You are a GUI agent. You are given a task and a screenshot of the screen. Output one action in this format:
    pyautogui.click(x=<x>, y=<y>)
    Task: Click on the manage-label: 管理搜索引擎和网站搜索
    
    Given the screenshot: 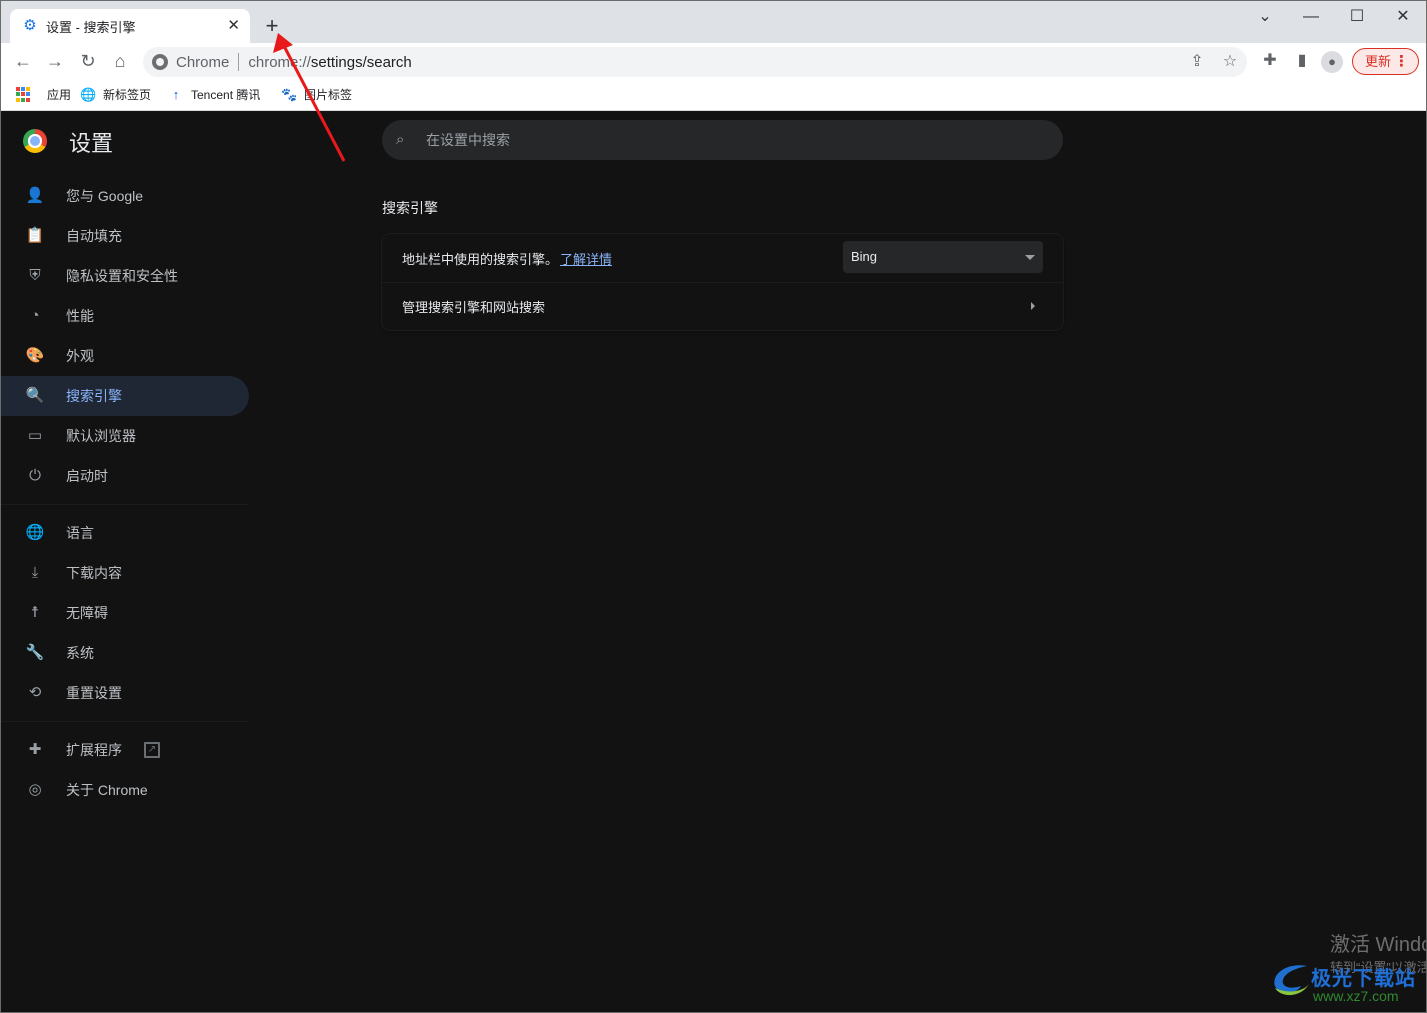 What is the action you would take?
    pyautogui.click(x=474, y=307)
    